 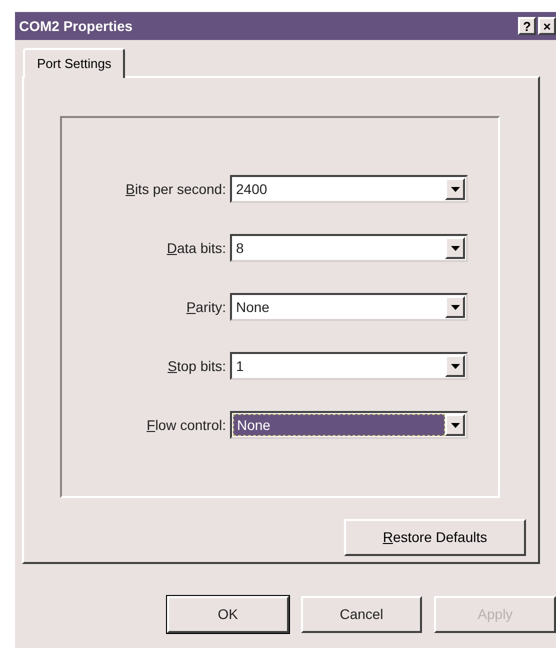 I want to click on dropdown-value: 2400, so click(x=251, y=189).